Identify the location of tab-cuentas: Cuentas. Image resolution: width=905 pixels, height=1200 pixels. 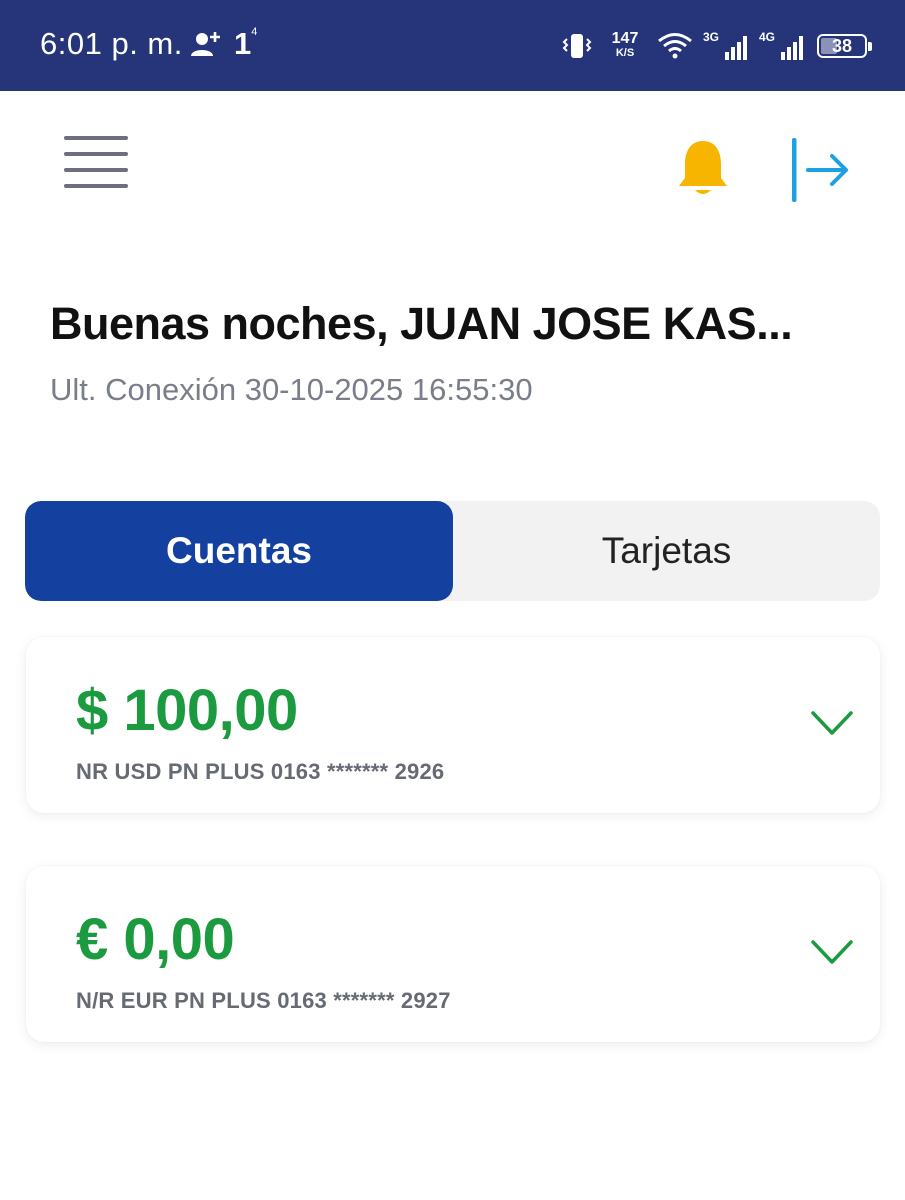
(239, 551).